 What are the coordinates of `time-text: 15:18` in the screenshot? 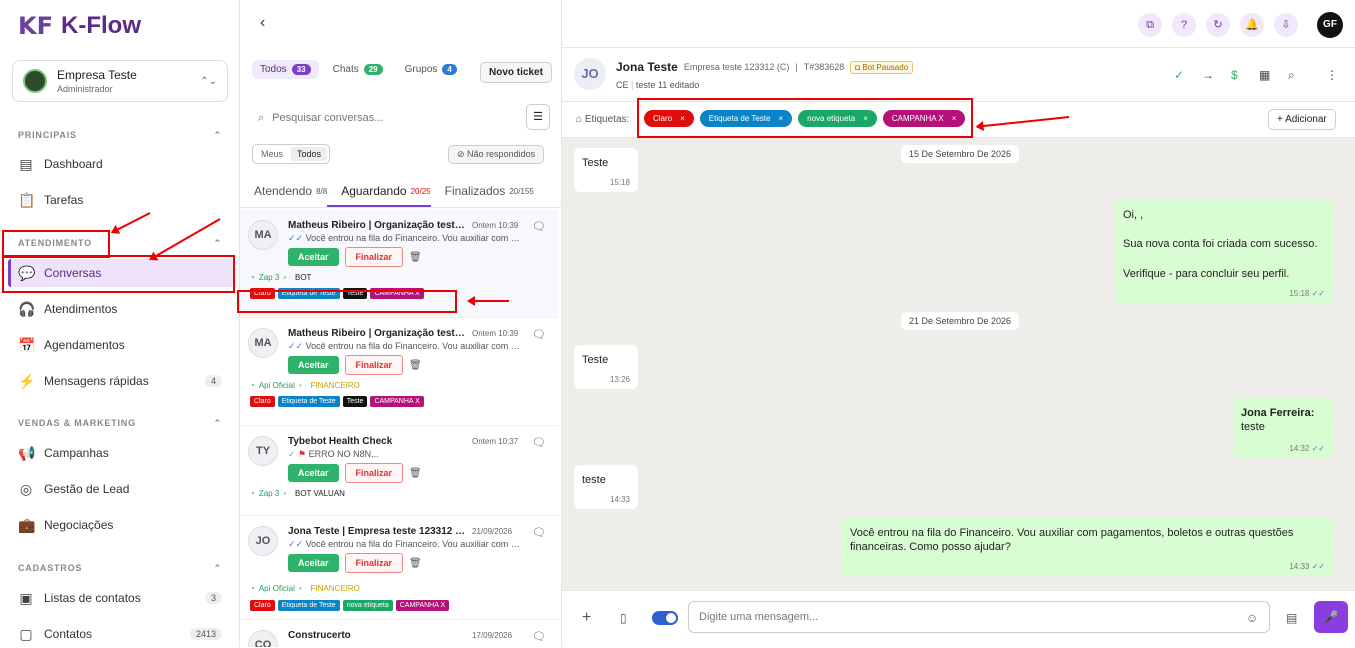 It's located at (1299, 293).